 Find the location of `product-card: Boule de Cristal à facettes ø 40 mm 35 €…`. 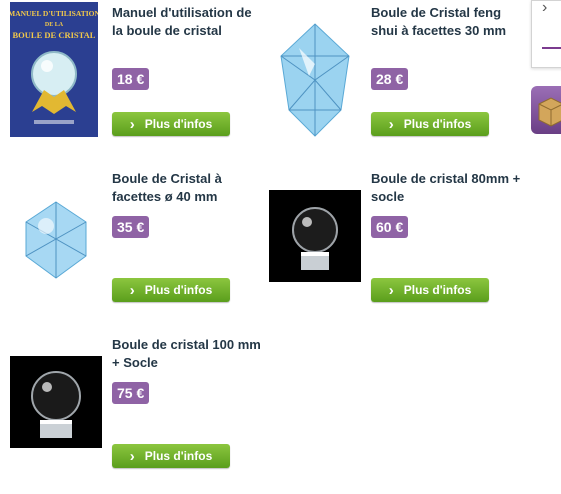

product-card: Boule de Cristal à facettes ø 40 mm 35 €… is located at coordinates (135, 248).